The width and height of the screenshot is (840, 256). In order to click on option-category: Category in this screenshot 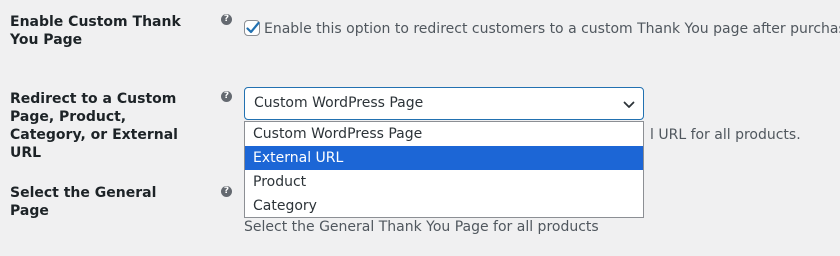, I will do `click(444, 206)`.